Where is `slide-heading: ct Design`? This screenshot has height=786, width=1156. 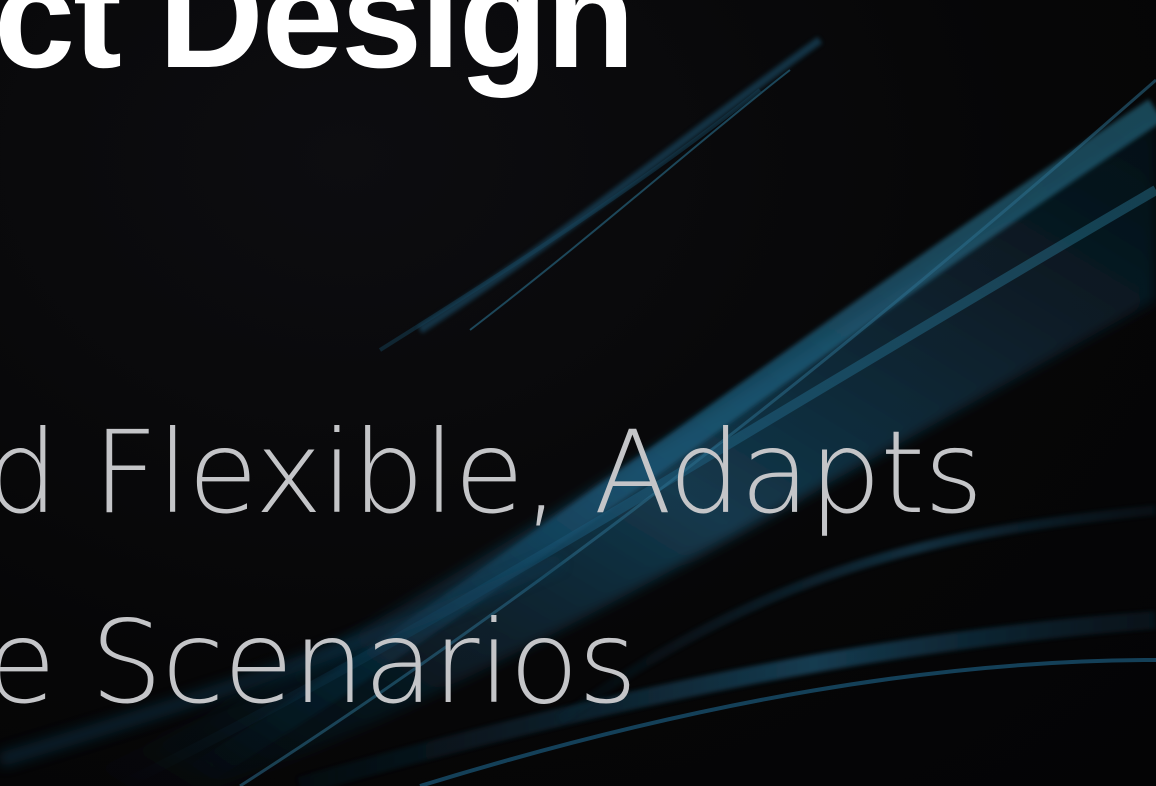 slide-heading: ct Design is located at coordinates (317, 49).